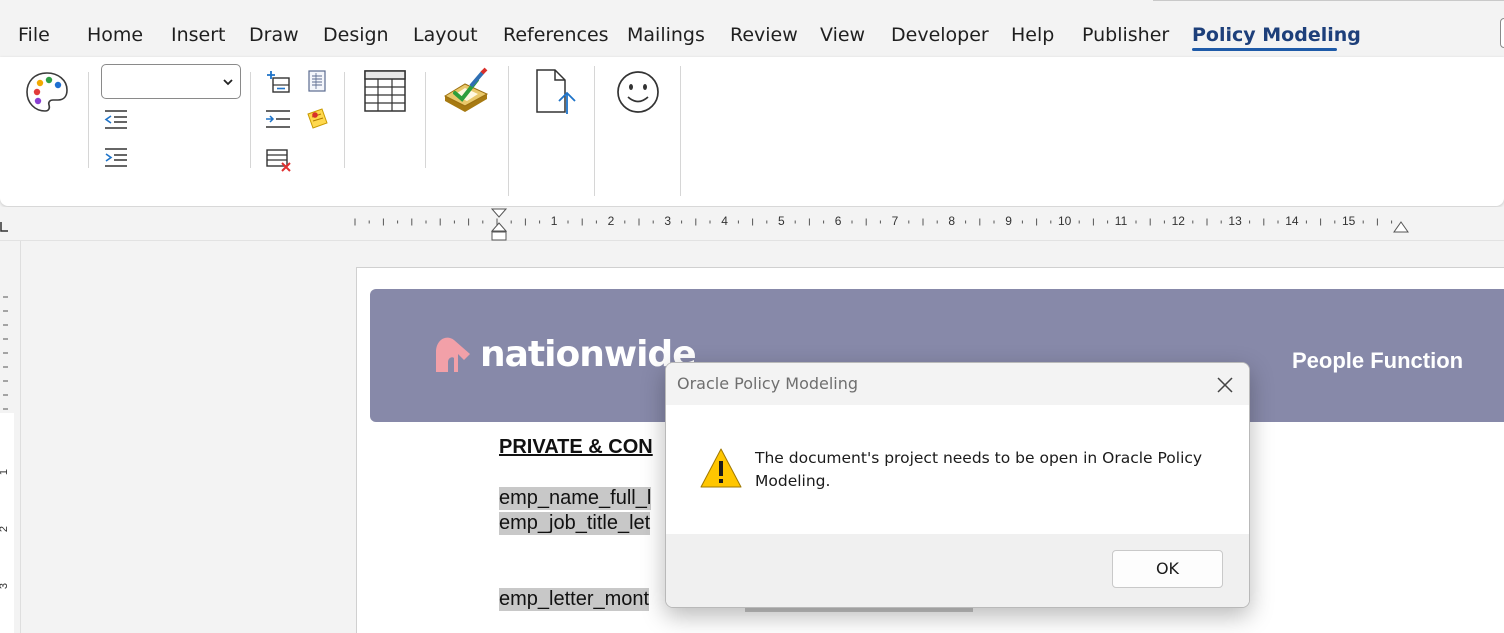  What do you see at coordinates (1378, 360) in the screenshot?
I see `banner-title: People Function` at bounding box center [1378, 360].